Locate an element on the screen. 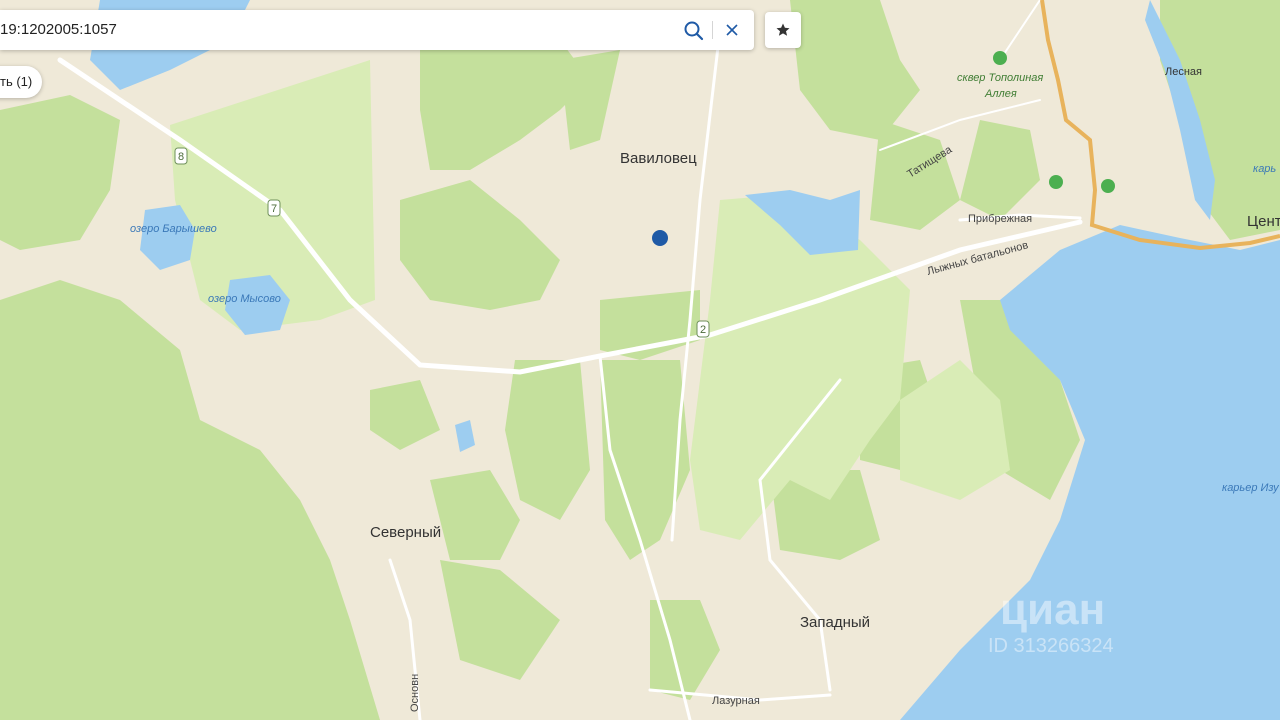 The width and height of the screenshot is (1280, 720). park-label-line1: сквер Тополиная is located at coordinates (1000, 78).